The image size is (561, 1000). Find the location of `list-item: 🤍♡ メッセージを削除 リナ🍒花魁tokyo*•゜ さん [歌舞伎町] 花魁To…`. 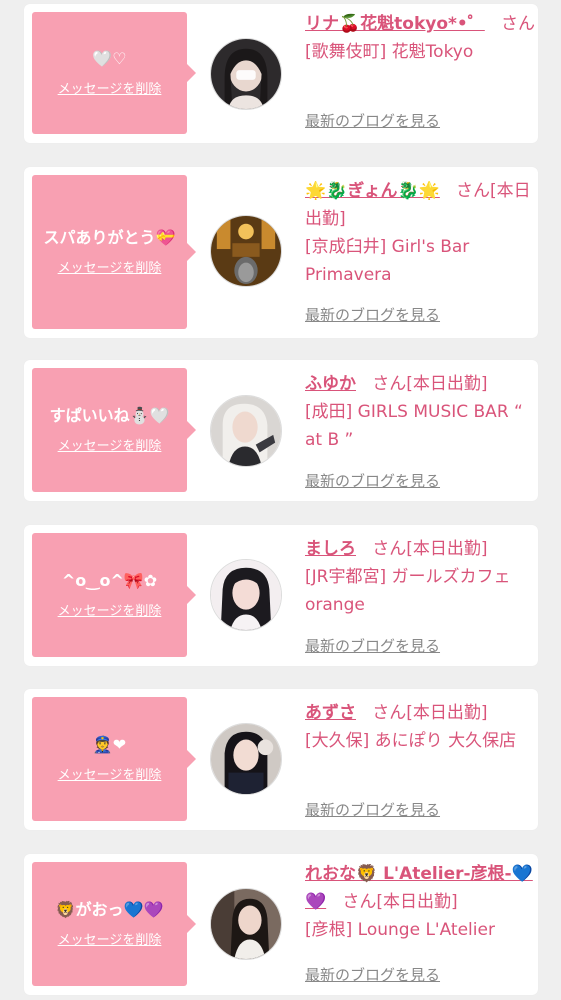

list-item: 🤍♡ メッセージを削除 リナ🍒花魁tokyo*•゜ さん [歌舞伎町] 花魁To… is located at coordinates (281, 73).